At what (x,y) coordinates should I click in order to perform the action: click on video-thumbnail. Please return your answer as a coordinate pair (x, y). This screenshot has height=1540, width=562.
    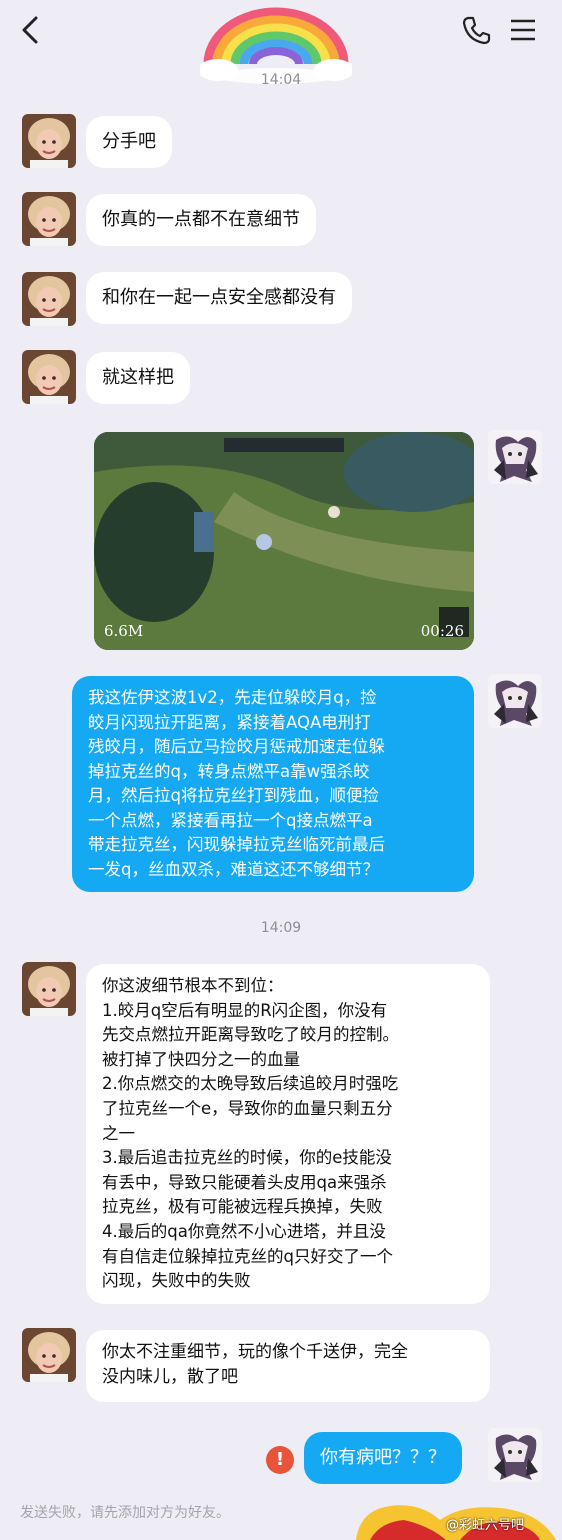
    Looking at the image, I should click on (284, 541).